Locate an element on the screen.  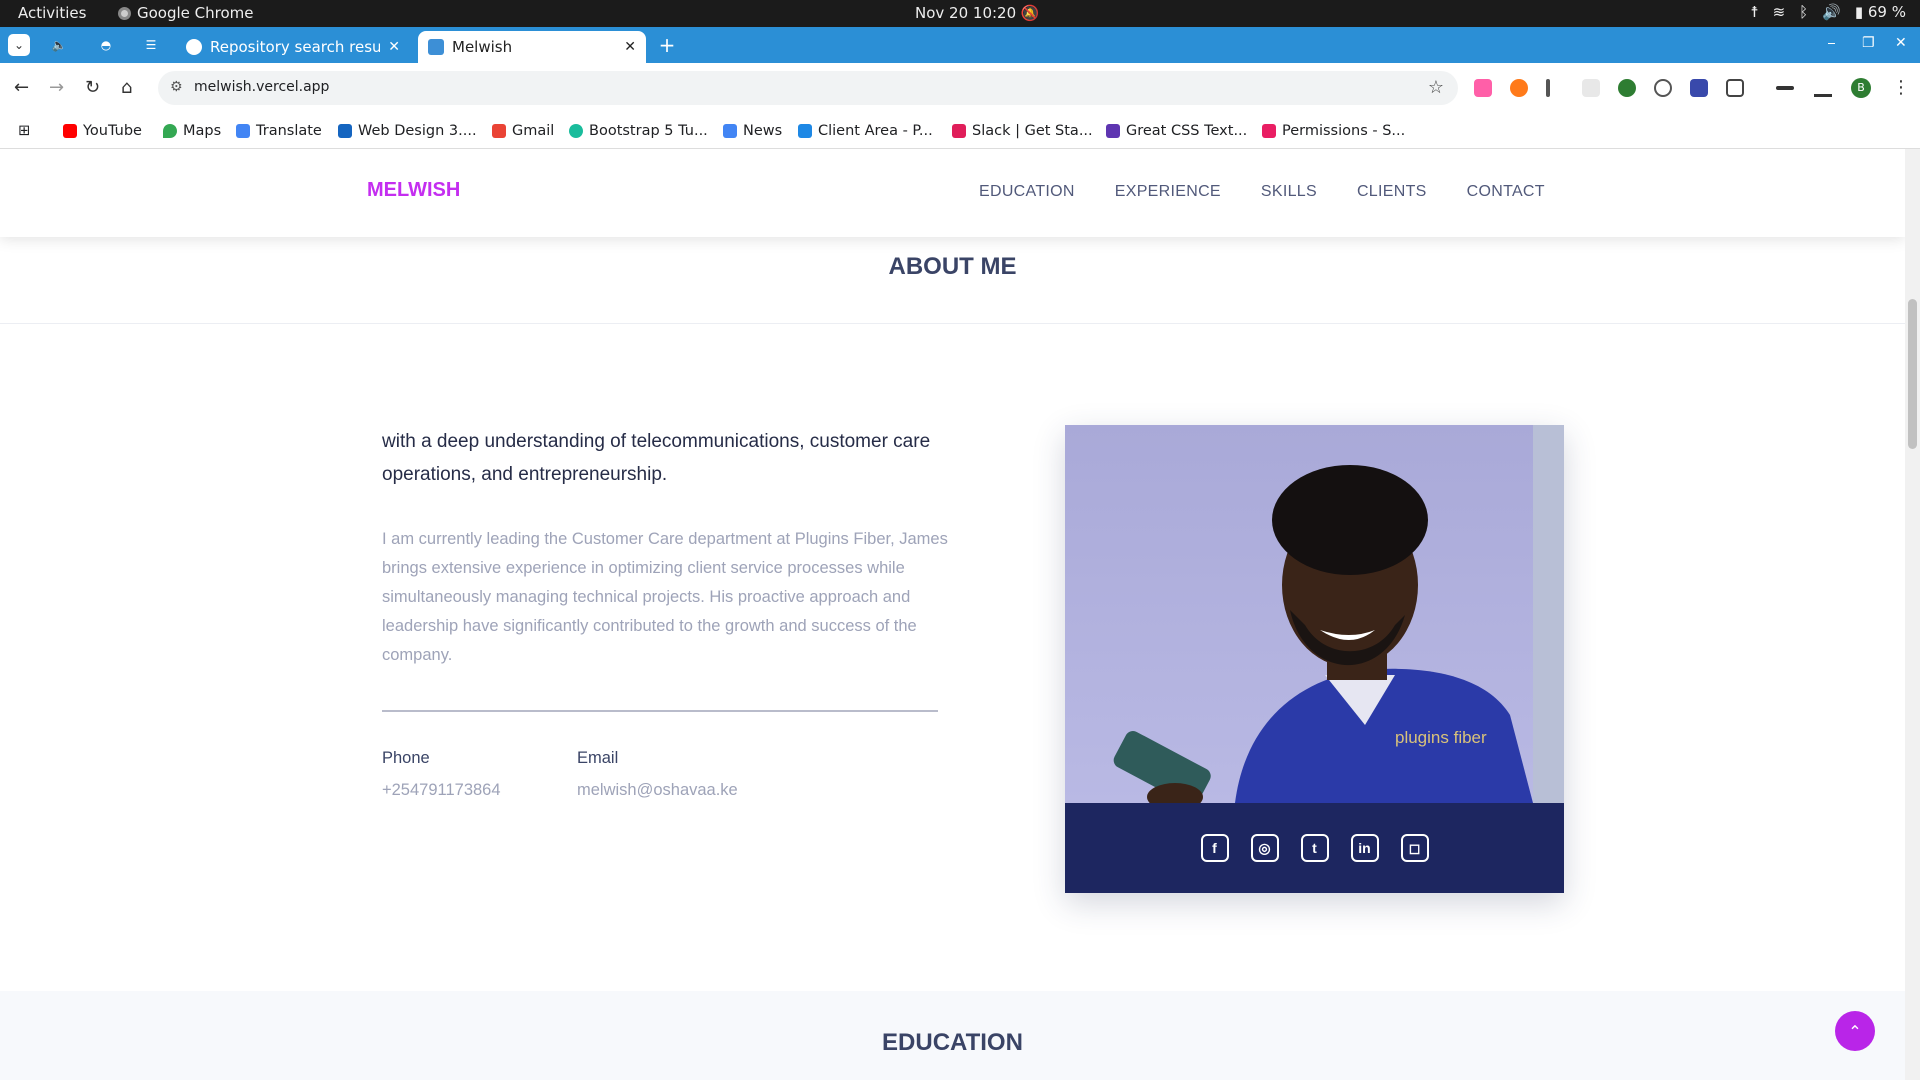
nav-link-skills: SKILLS is located at coordinates (1289, 192).